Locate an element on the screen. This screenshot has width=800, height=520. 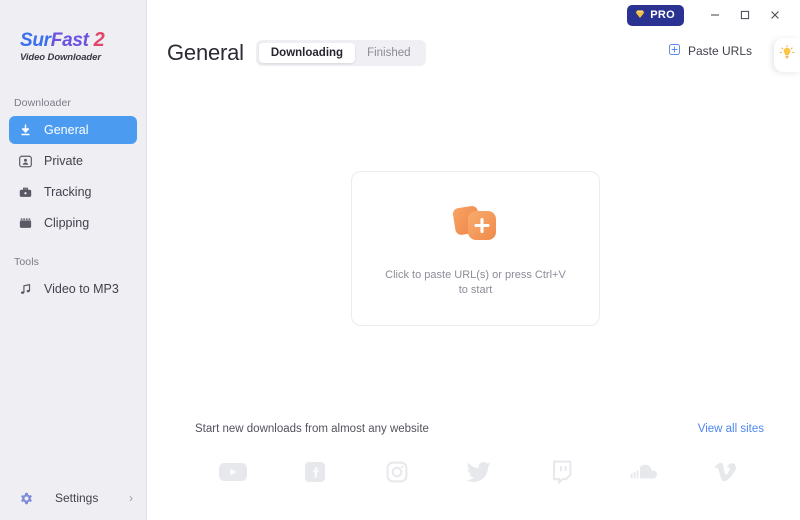
logo-version: 2 is located at coordinates (99, 40).